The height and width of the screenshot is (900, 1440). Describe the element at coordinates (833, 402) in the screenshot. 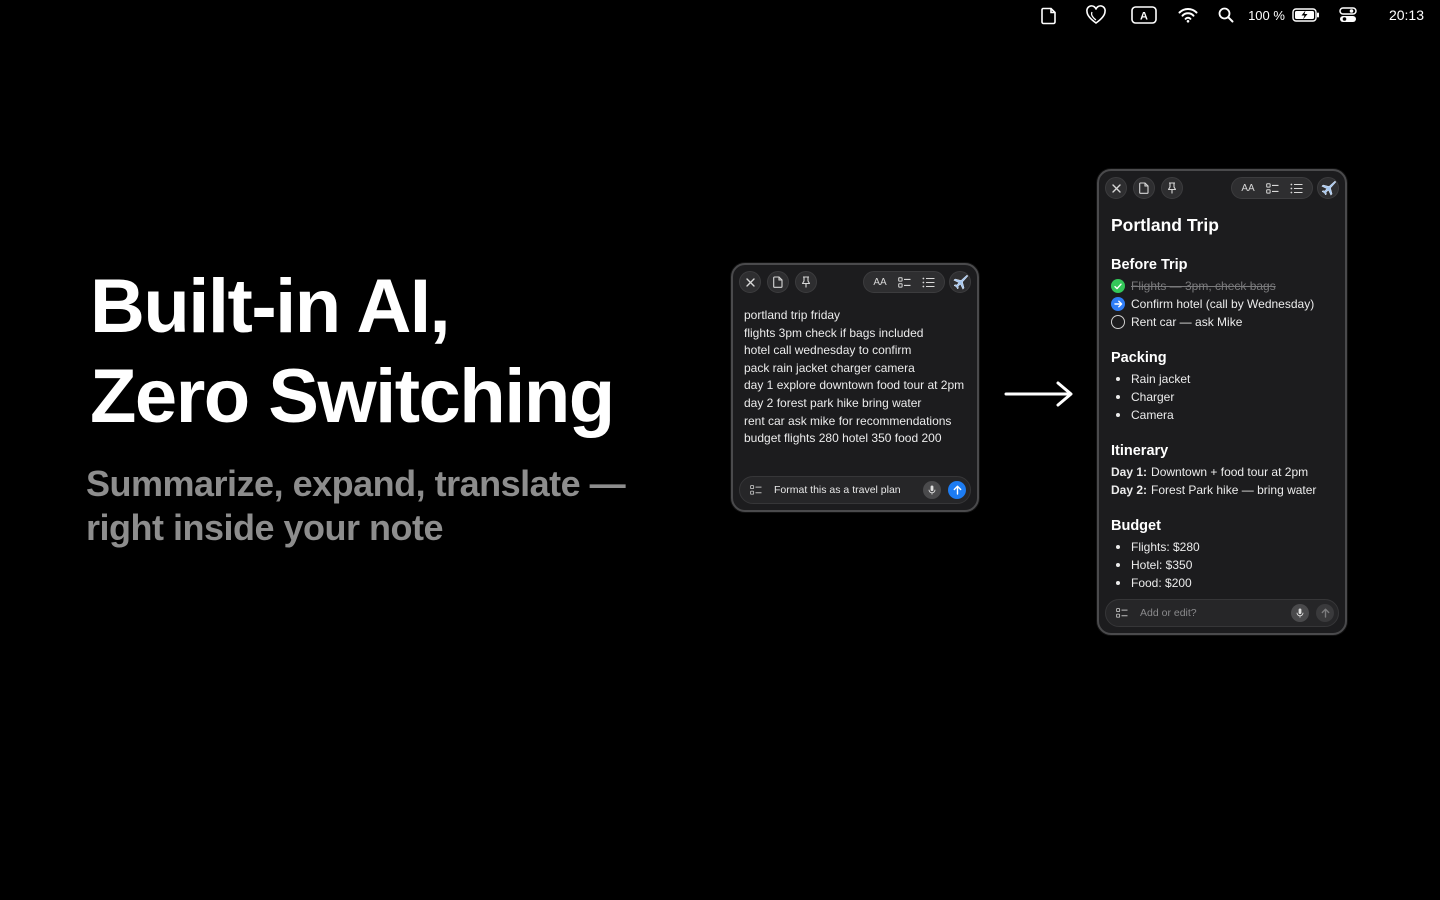

I see `note-line: day 2 forest park hike bring water` at that location.